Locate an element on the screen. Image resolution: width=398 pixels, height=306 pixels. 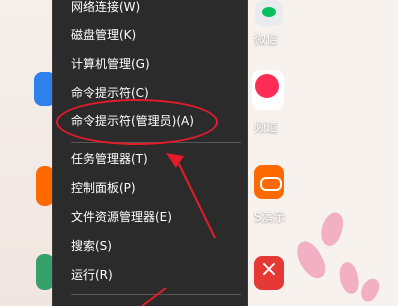
video-channel-icon is located at coordinates (268, 90).